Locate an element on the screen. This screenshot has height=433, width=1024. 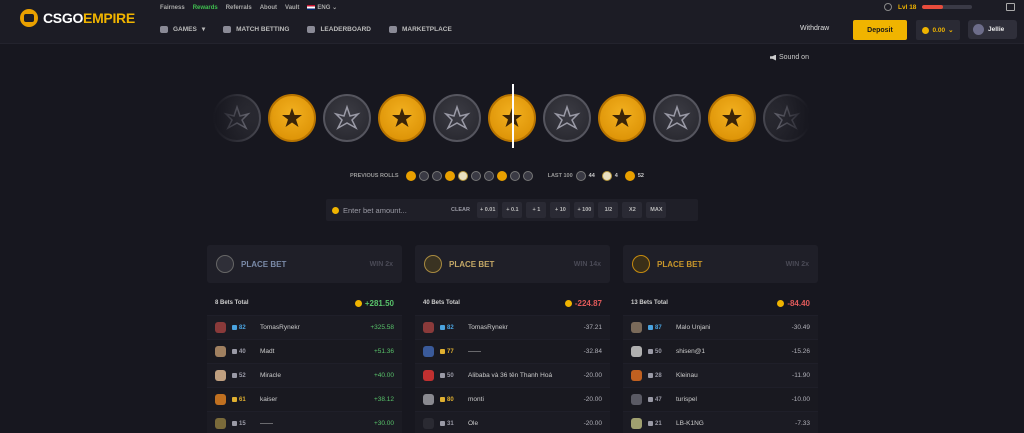
table-row: 61 kaiser +38.12 is located at coordinates (304, 399).